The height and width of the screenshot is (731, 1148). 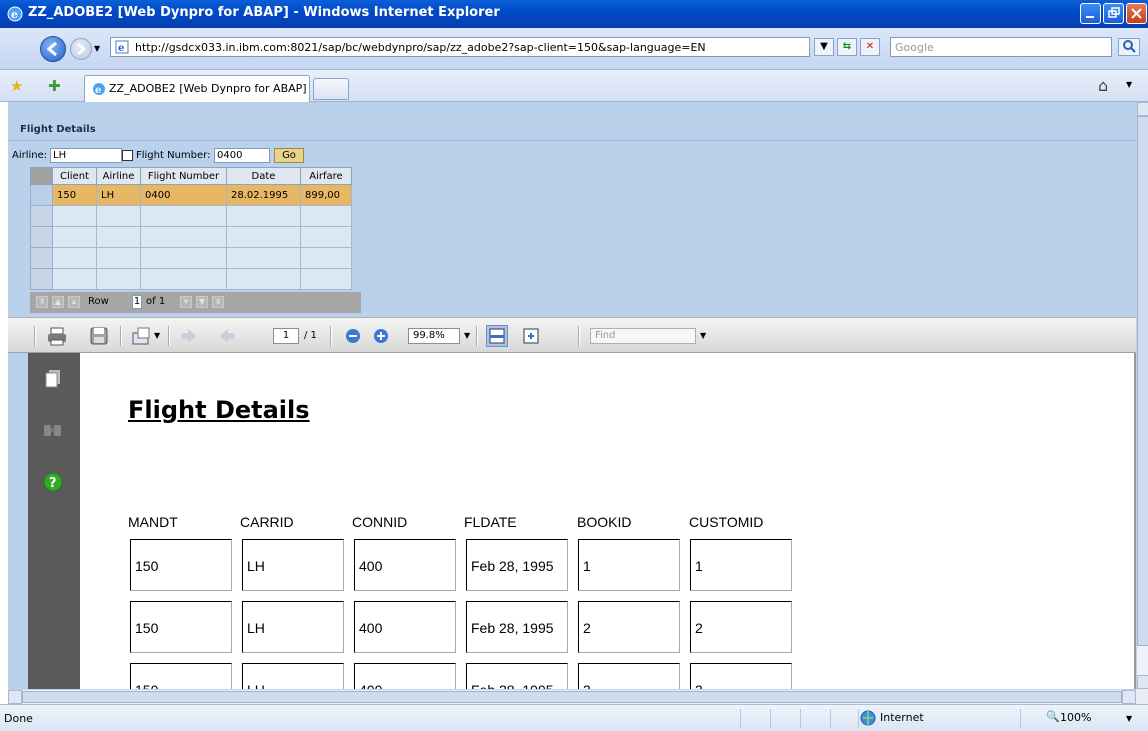 What do you see at coordinates (183, 195) in the screenshot?
I see `table-cell: 0400` at bounding box center [183, 195].